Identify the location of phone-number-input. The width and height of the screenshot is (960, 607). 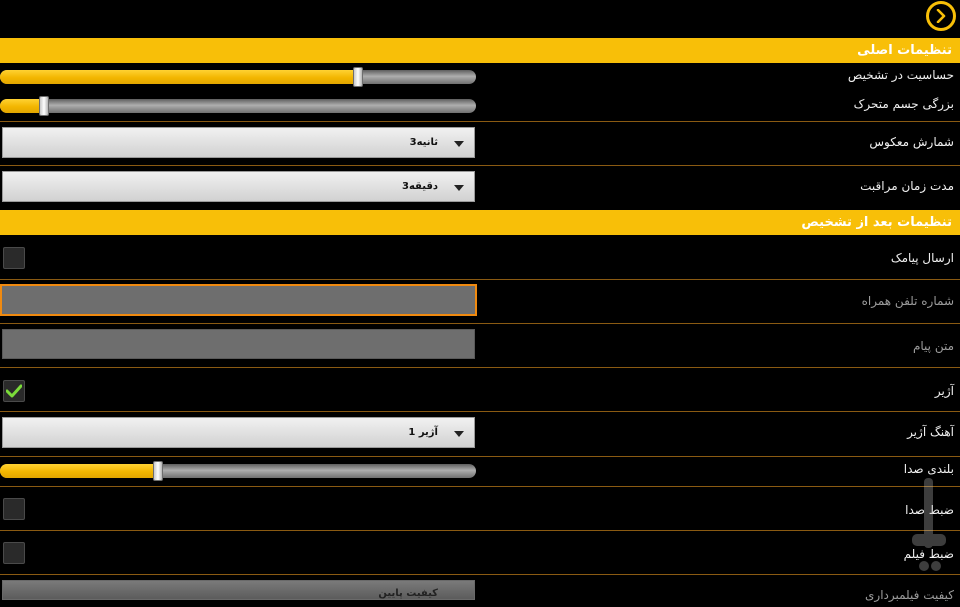
(238, 300).